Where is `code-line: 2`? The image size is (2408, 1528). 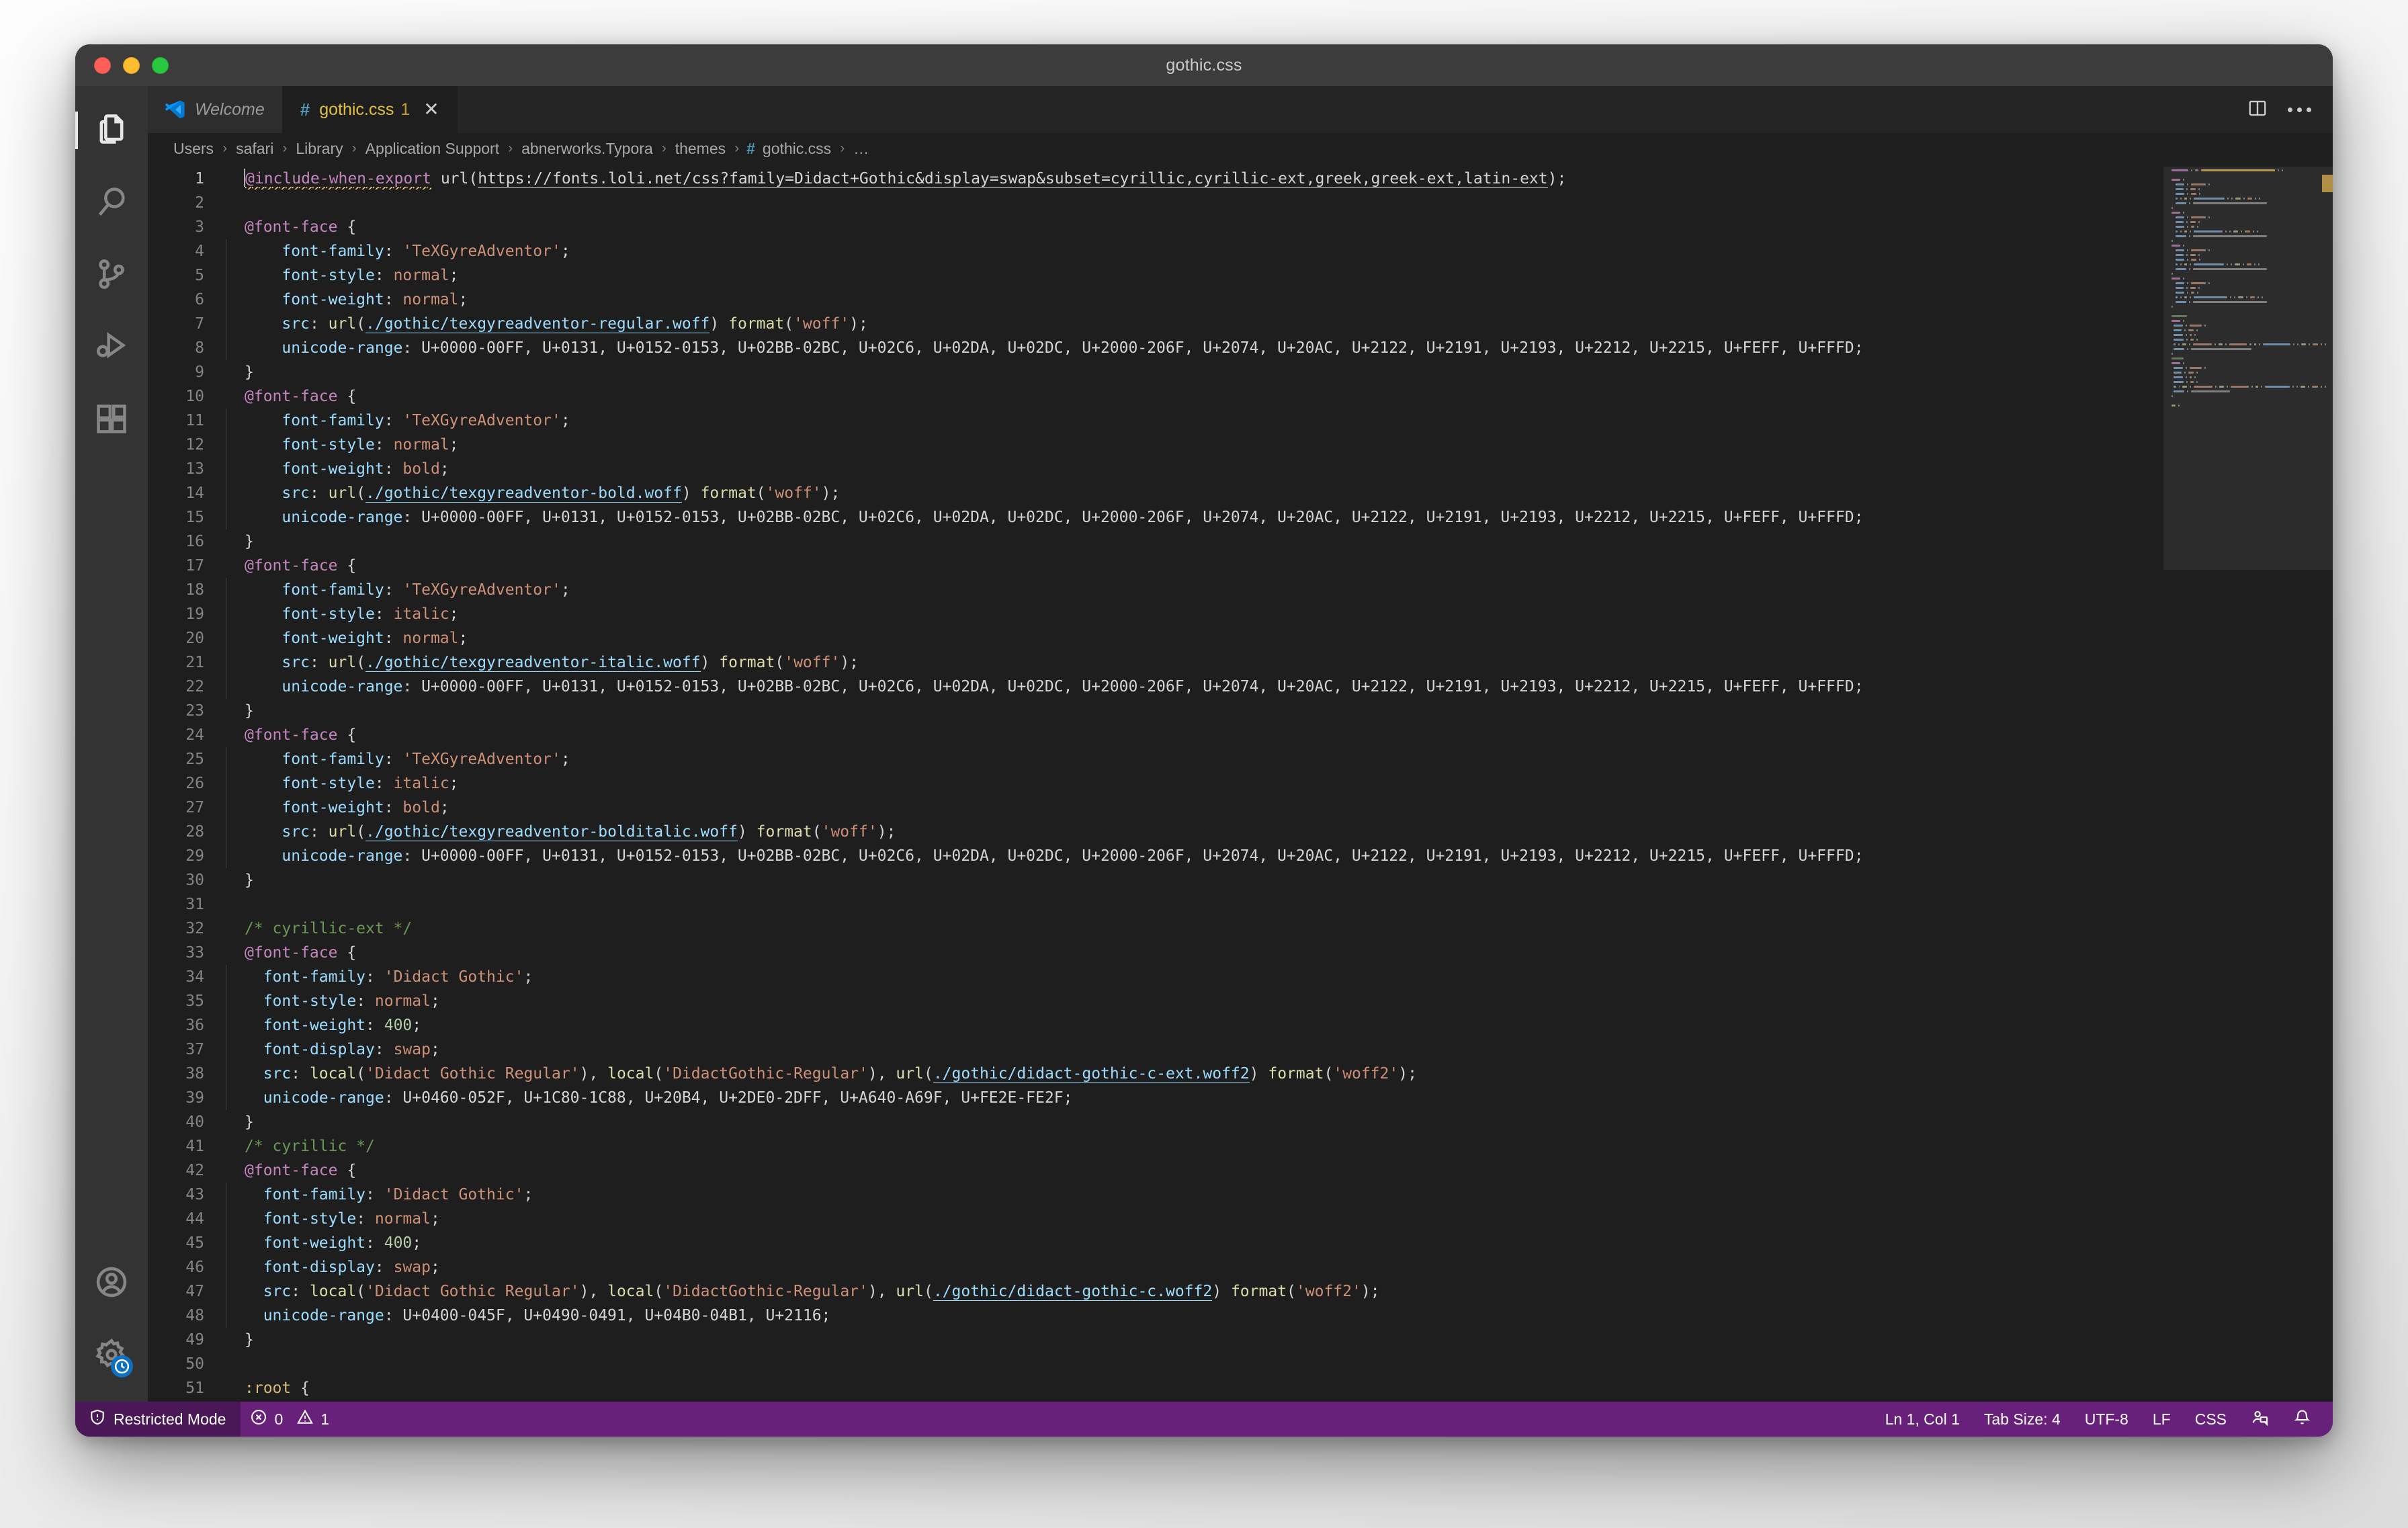 code-line: 2 is located at coordinates (1155, 203).